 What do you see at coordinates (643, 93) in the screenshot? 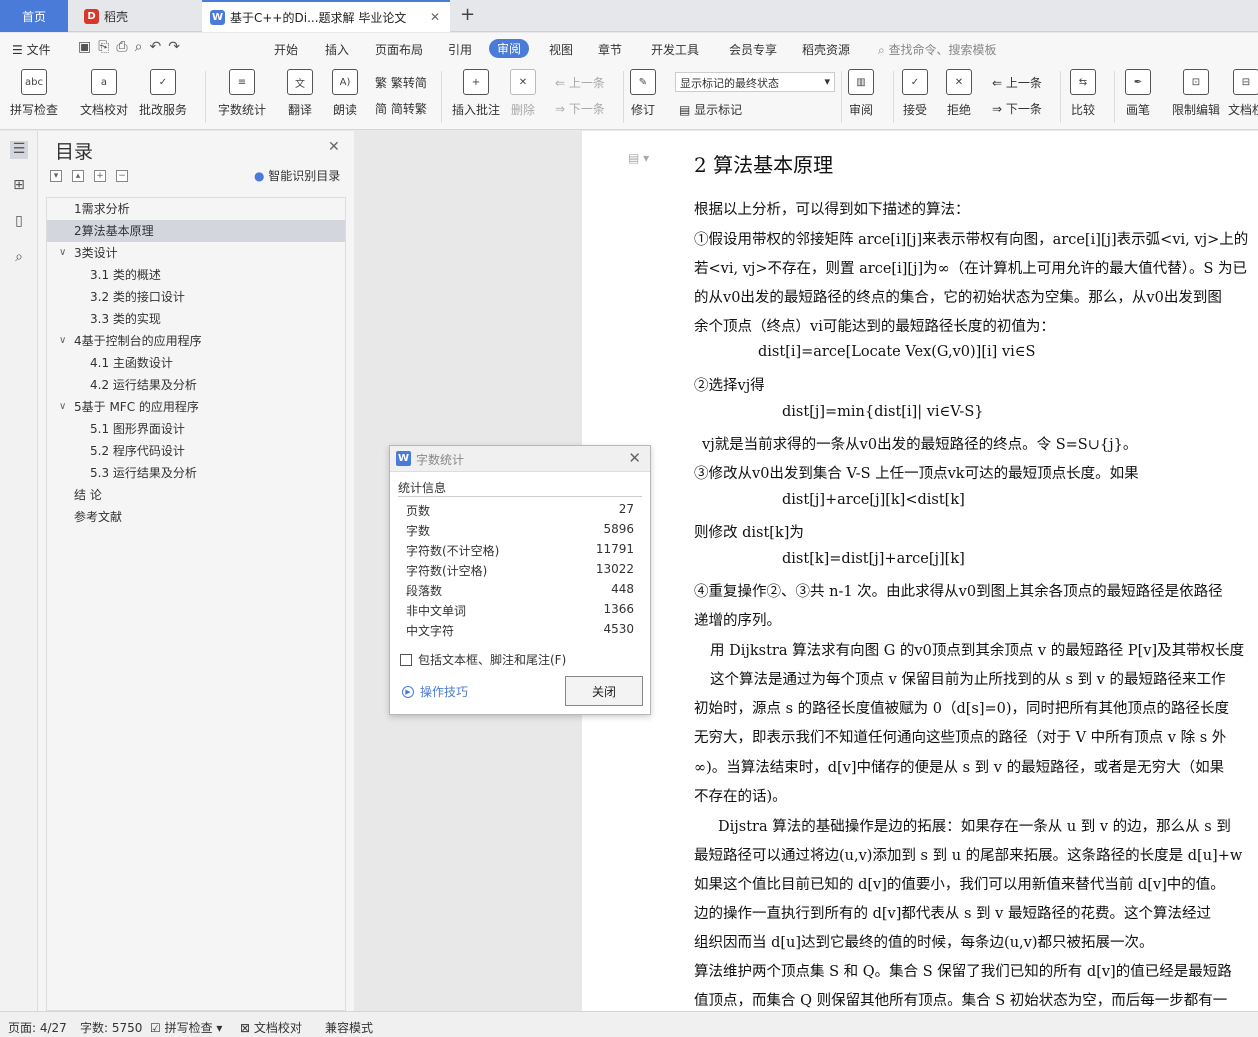
I see `track-changes-button: ✎ 修订` at bounding box center [643, 93].